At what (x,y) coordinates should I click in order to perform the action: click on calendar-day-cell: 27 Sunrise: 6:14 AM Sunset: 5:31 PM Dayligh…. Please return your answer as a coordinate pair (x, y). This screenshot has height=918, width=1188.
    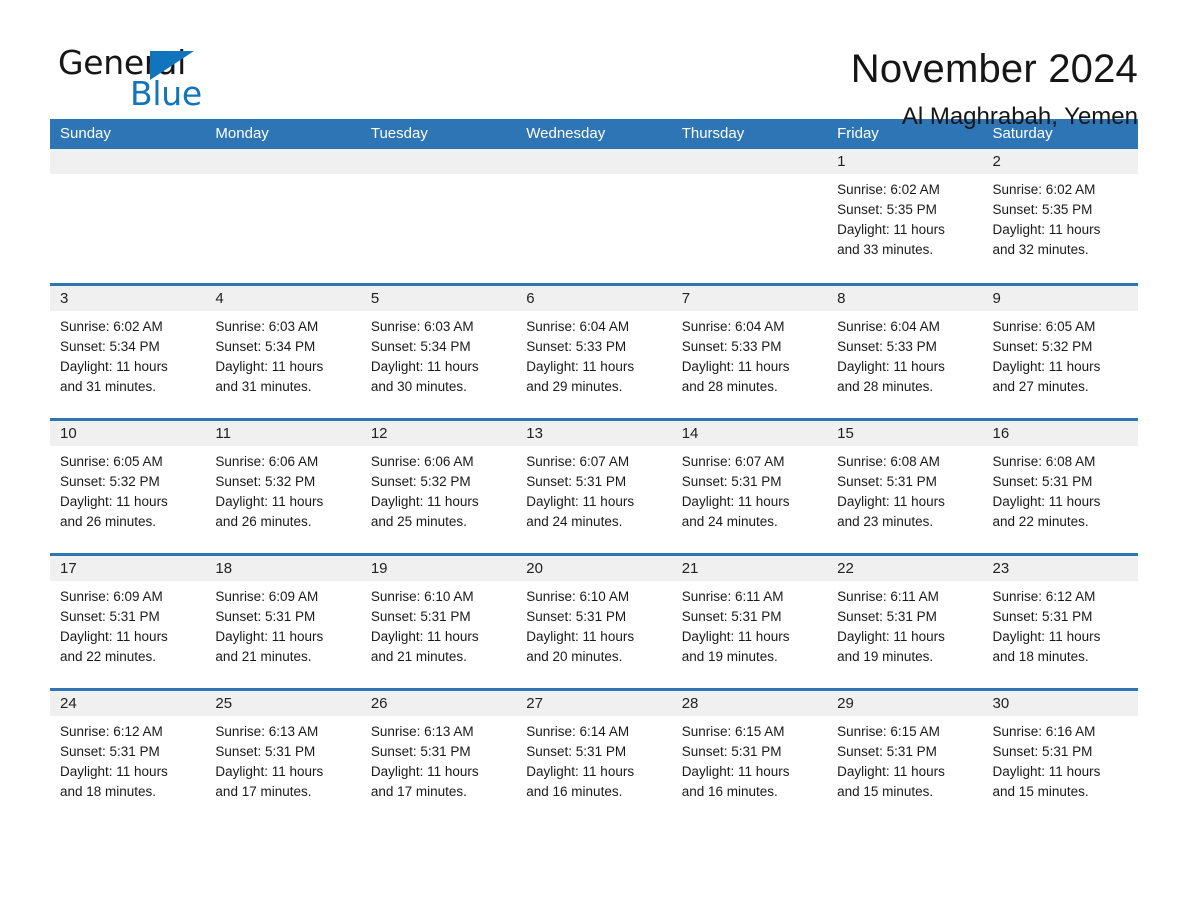
    Looking at the image, I should click on (594, 755).